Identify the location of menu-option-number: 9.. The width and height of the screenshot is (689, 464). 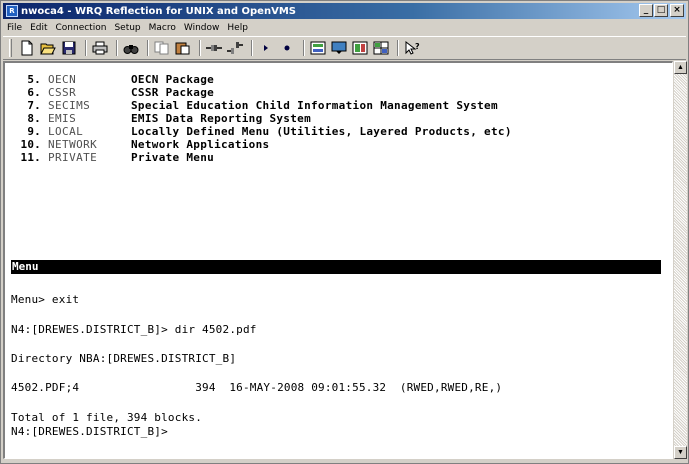
(34, 131).